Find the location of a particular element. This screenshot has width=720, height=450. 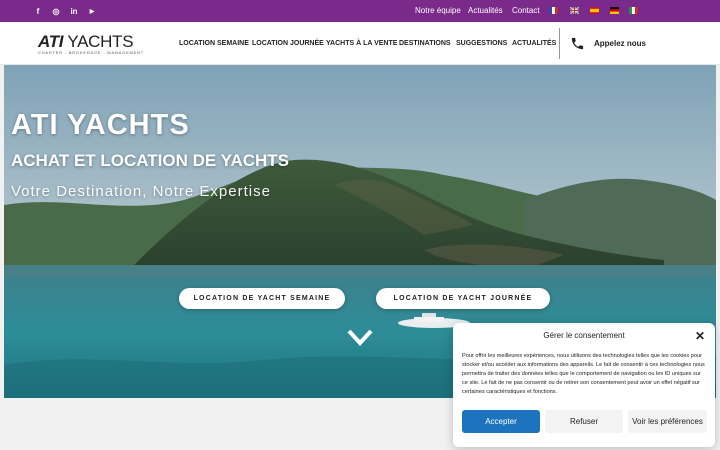

scroll-down-icon is located at coordinates (360, 338).